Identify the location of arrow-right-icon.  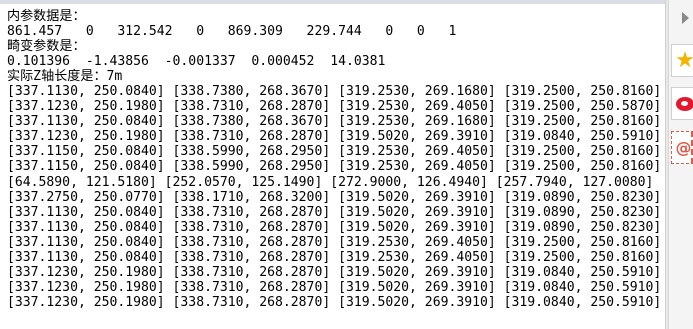
(685, 18).